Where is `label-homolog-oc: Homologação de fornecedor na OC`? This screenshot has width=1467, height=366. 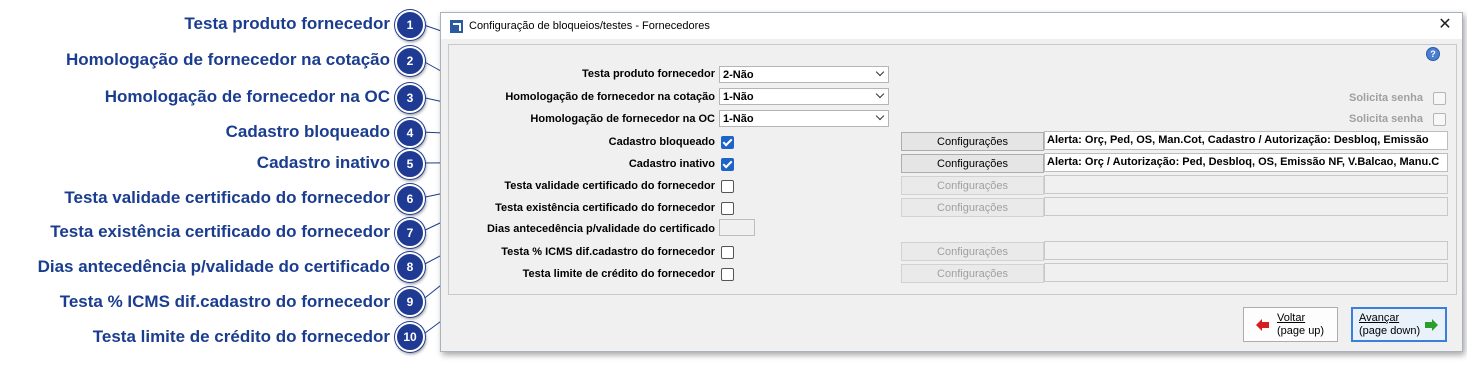 label-homolog-oc: Homologação de fornecedor na OC is located at coordinates (622, 119).